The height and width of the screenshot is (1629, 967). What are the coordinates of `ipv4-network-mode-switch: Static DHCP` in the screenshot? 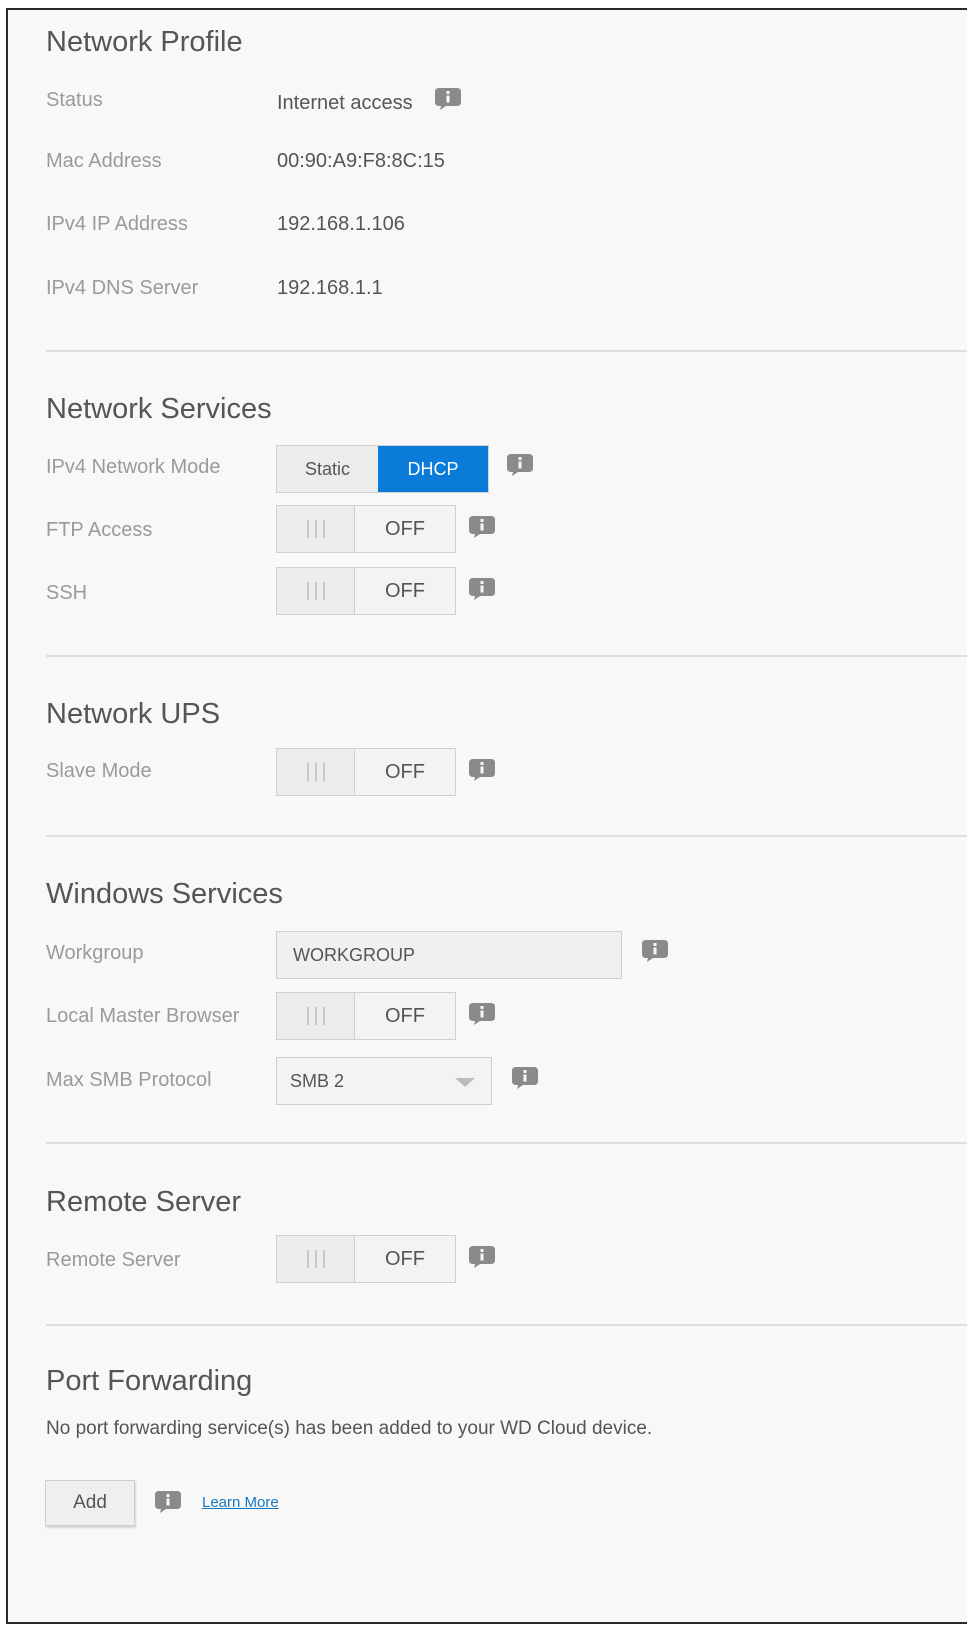 It's located at (382, 469).